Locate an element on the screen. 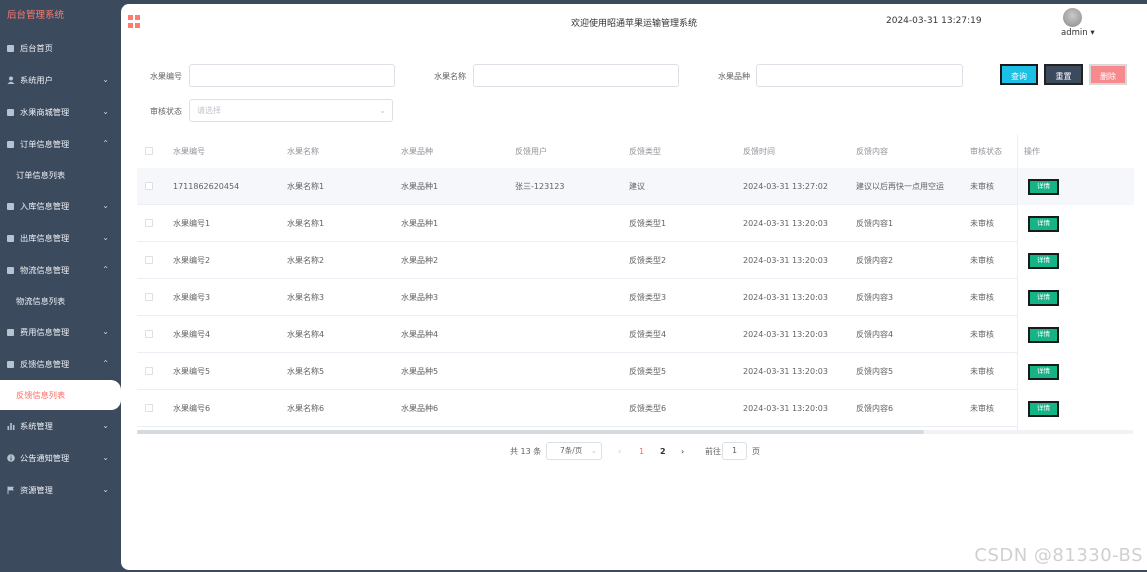  menu-toggle-icon is located at coordinates (134, 21).